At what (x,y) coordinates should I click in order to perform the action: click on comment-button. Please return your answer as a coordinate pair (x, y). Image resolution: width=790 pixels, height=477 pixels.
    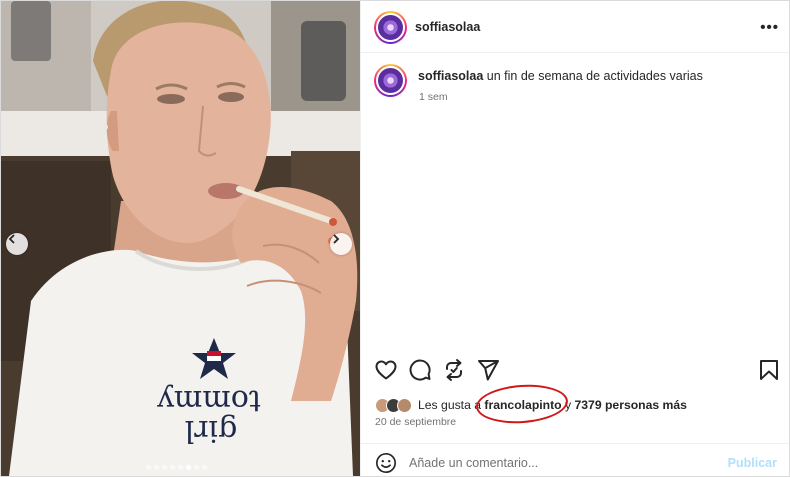
    Looking at the image, I should click on (420, 370).